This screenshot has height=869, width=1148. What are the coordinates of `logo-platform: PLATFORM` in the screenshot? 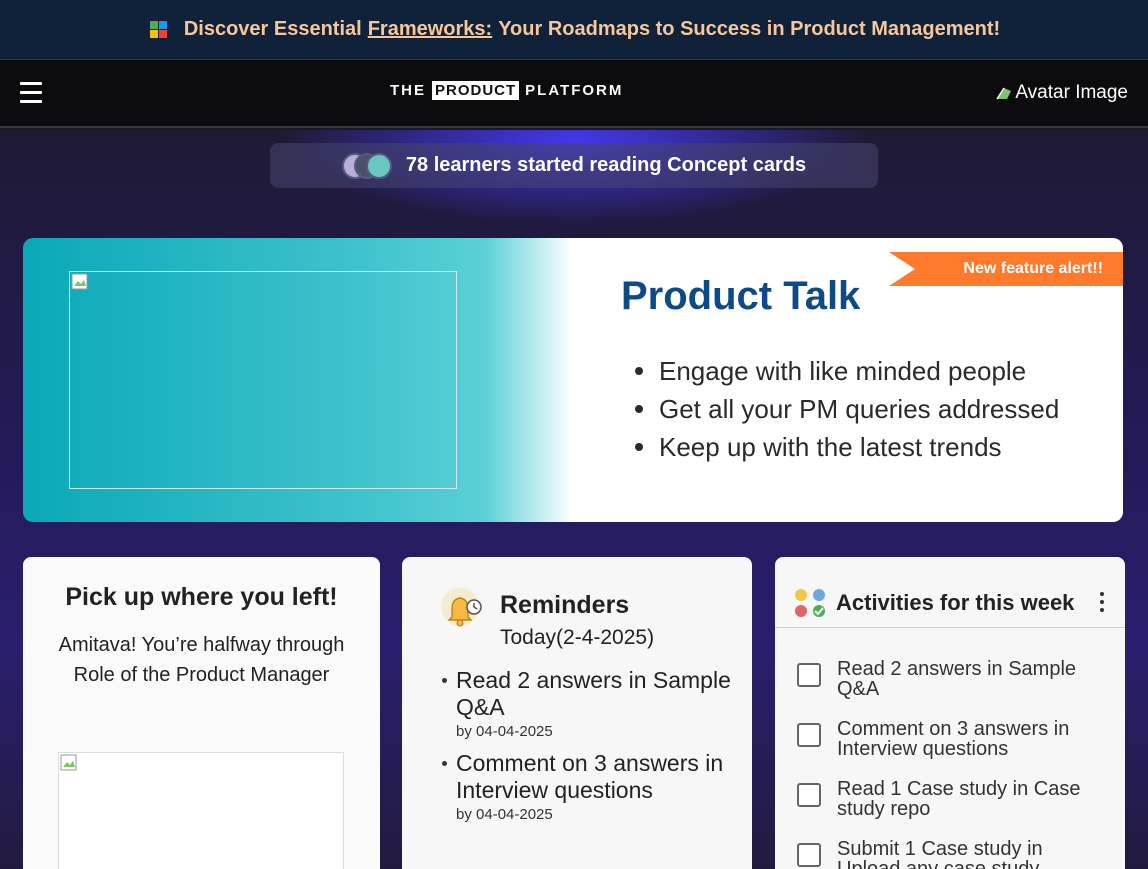 It's located at (574, 90).